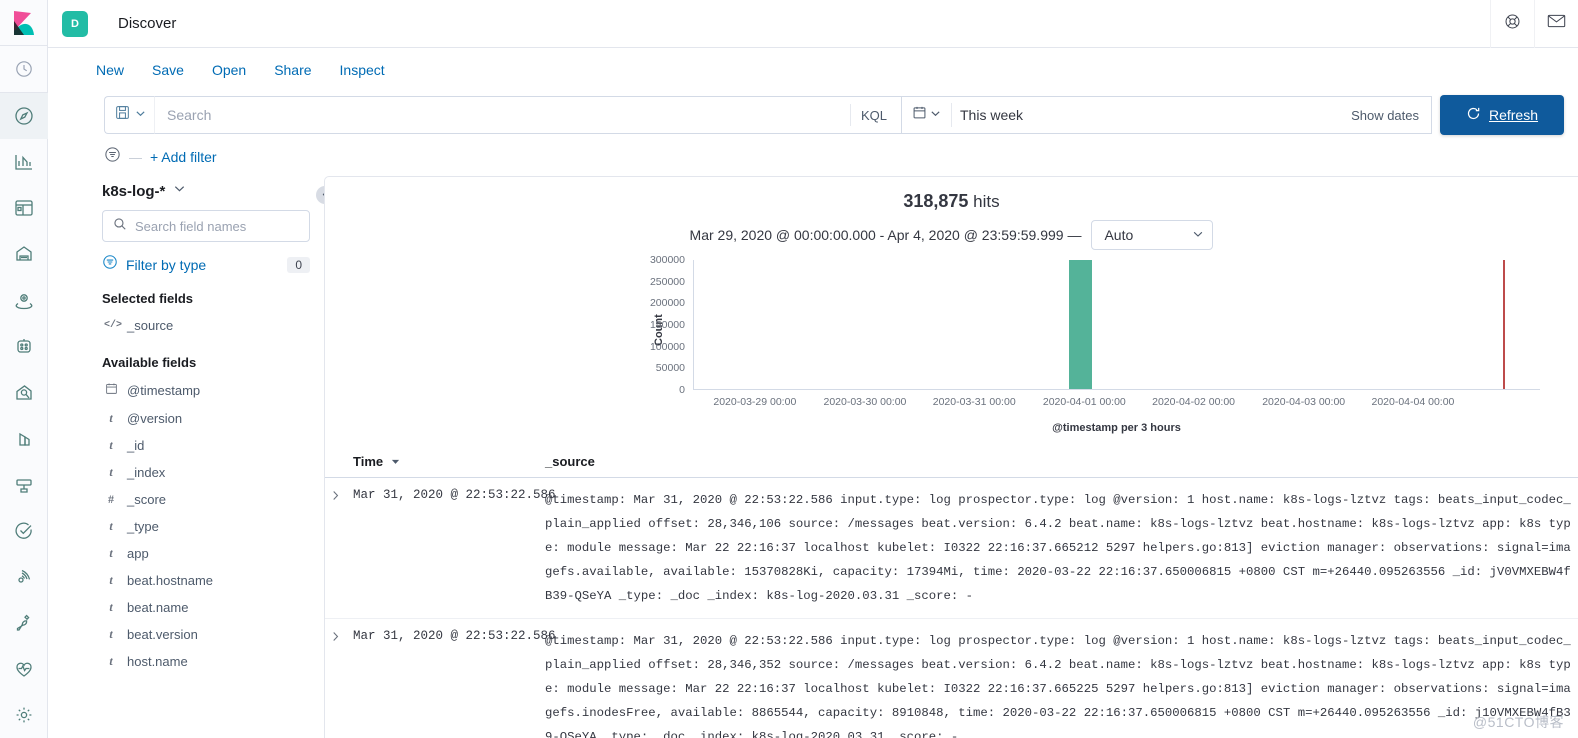 The width and height of the screenshot is (1578, 738). What do you see at coordinates (1151, 115) in the screenshot?
I see `date-range-value: This week` at bounding box center [1151, 115].